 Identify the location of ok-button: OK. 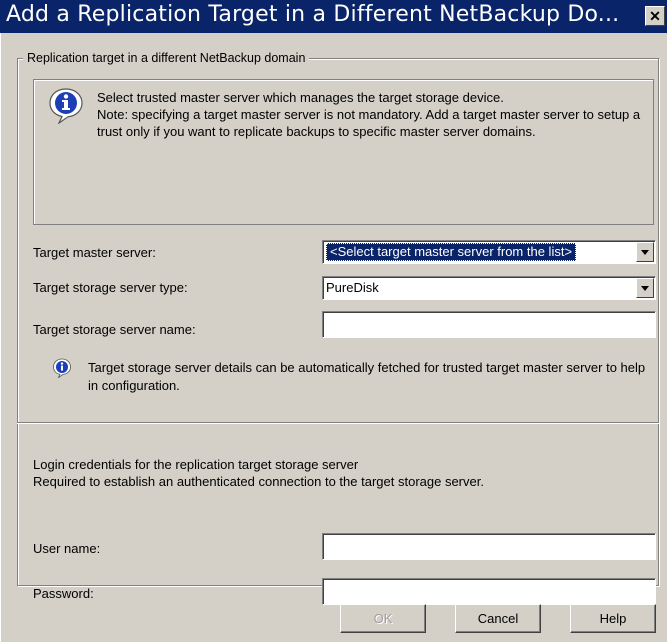
(383, 618).